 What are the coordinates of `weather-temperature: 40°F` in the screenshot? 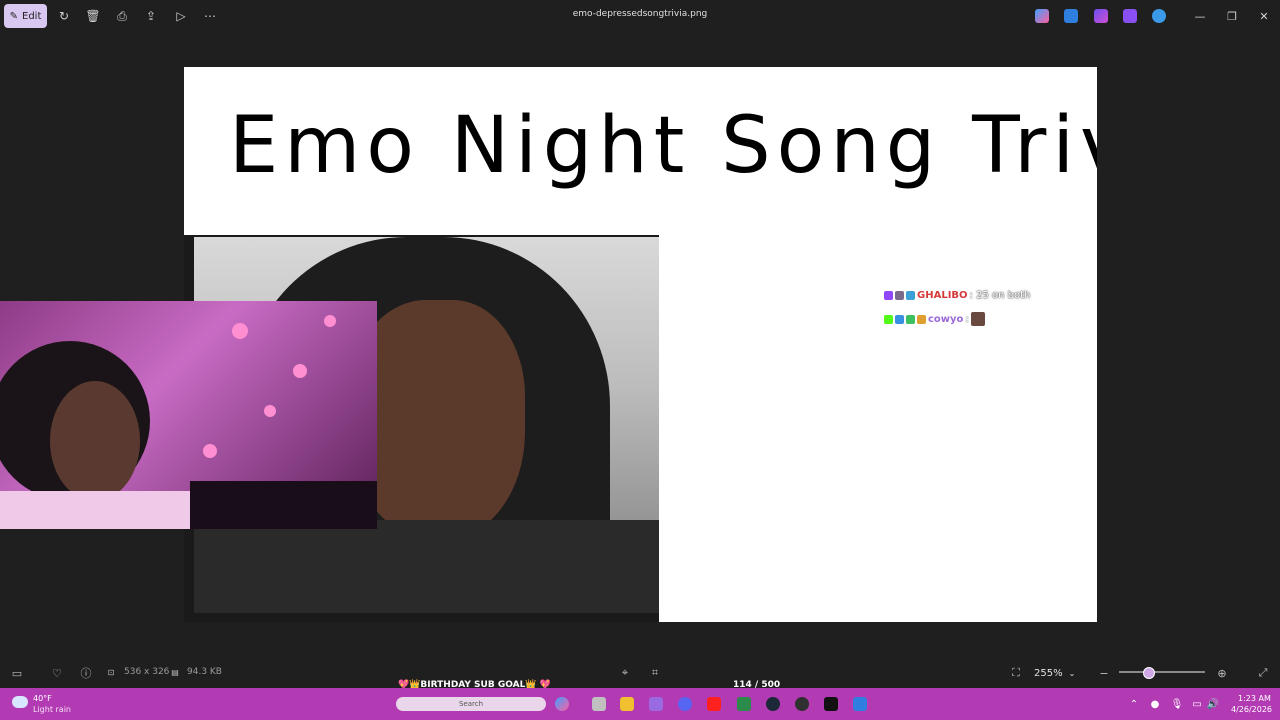 It's located at (42, 698).